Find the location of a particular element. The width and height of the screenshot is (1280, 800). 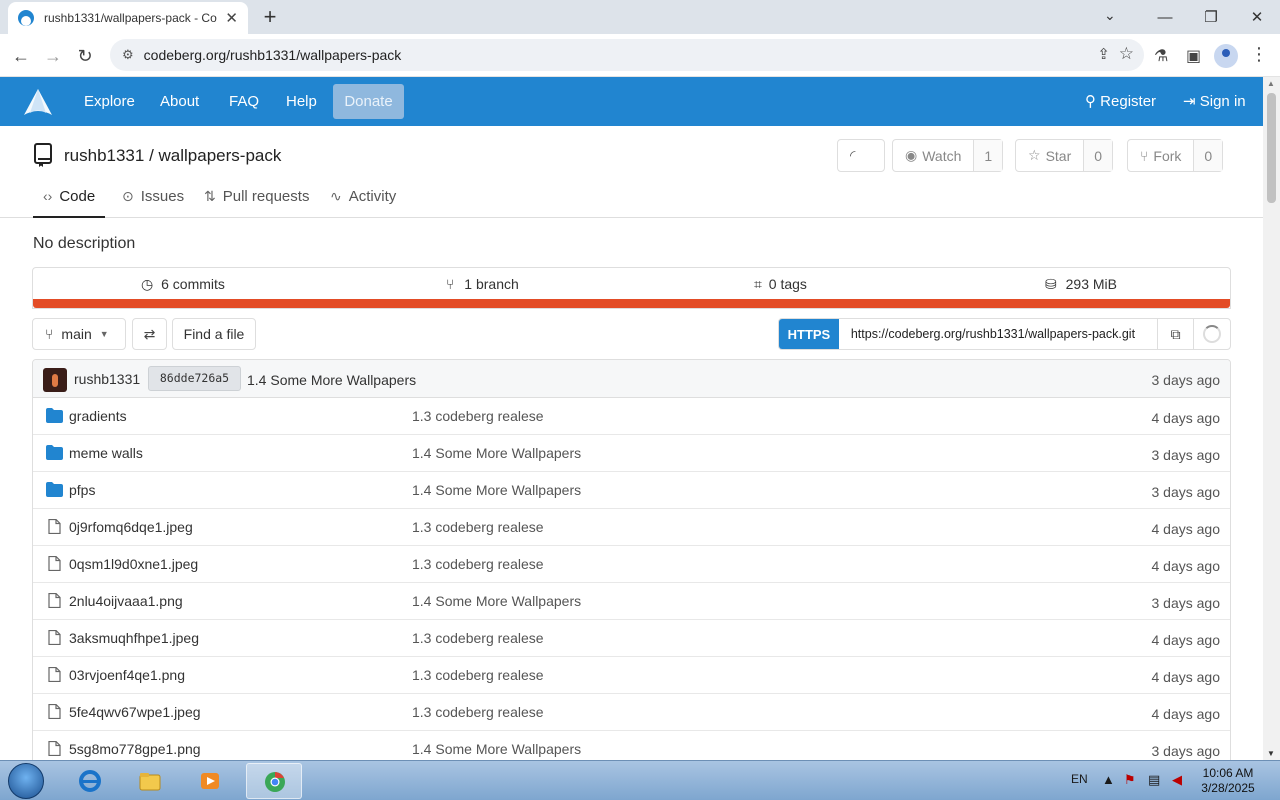

start-button is located at coordinates (26, 781).